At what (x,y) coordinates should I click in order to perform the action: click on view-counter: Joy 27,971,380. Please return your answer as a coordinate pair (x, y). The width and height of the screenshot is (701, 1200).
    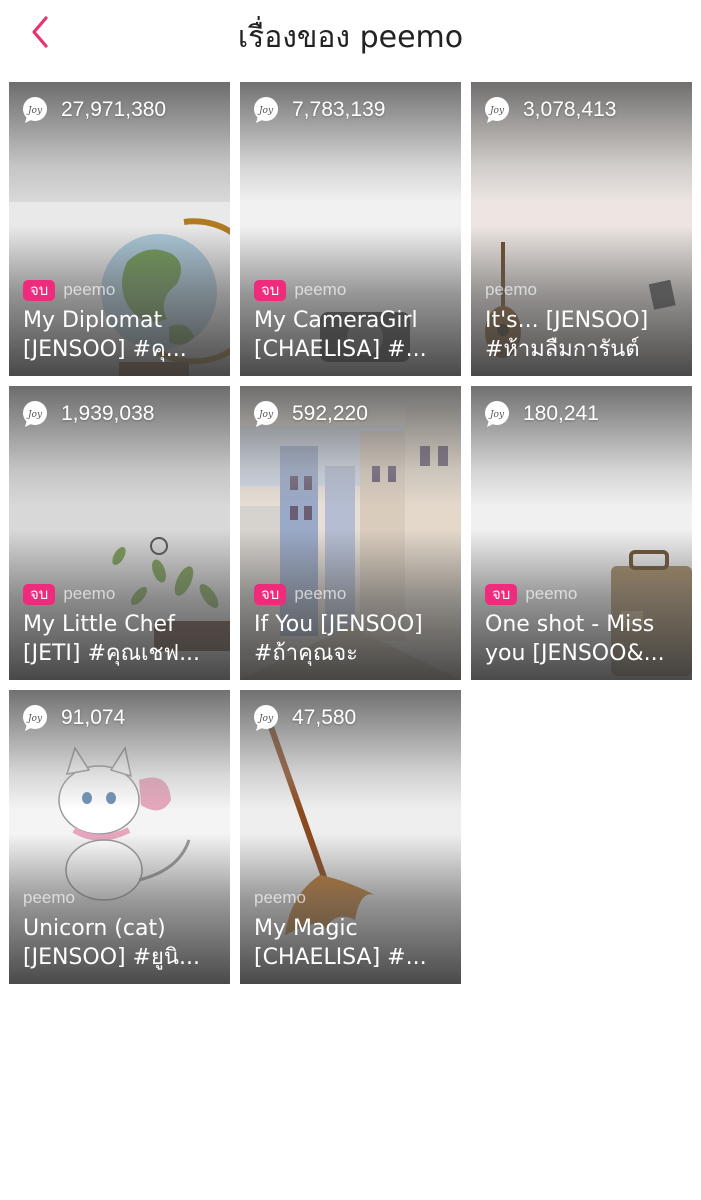
    Looking at the image, I should click on (93, 110).